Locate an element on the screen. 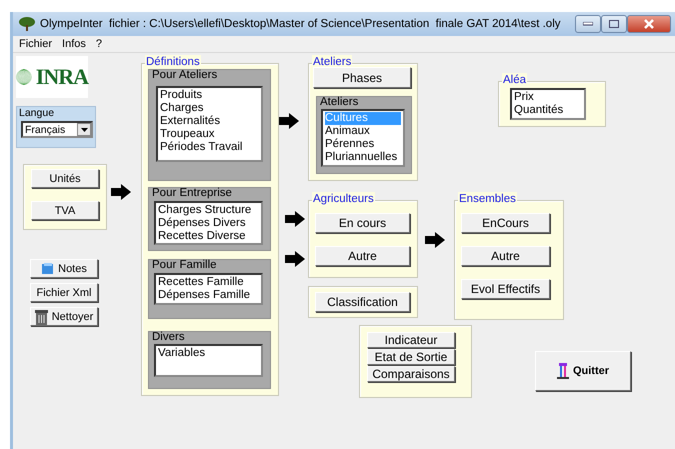 The width and height of the screenshot is (675, 449). menu-item: Infos is located at coordinates (74, 44).